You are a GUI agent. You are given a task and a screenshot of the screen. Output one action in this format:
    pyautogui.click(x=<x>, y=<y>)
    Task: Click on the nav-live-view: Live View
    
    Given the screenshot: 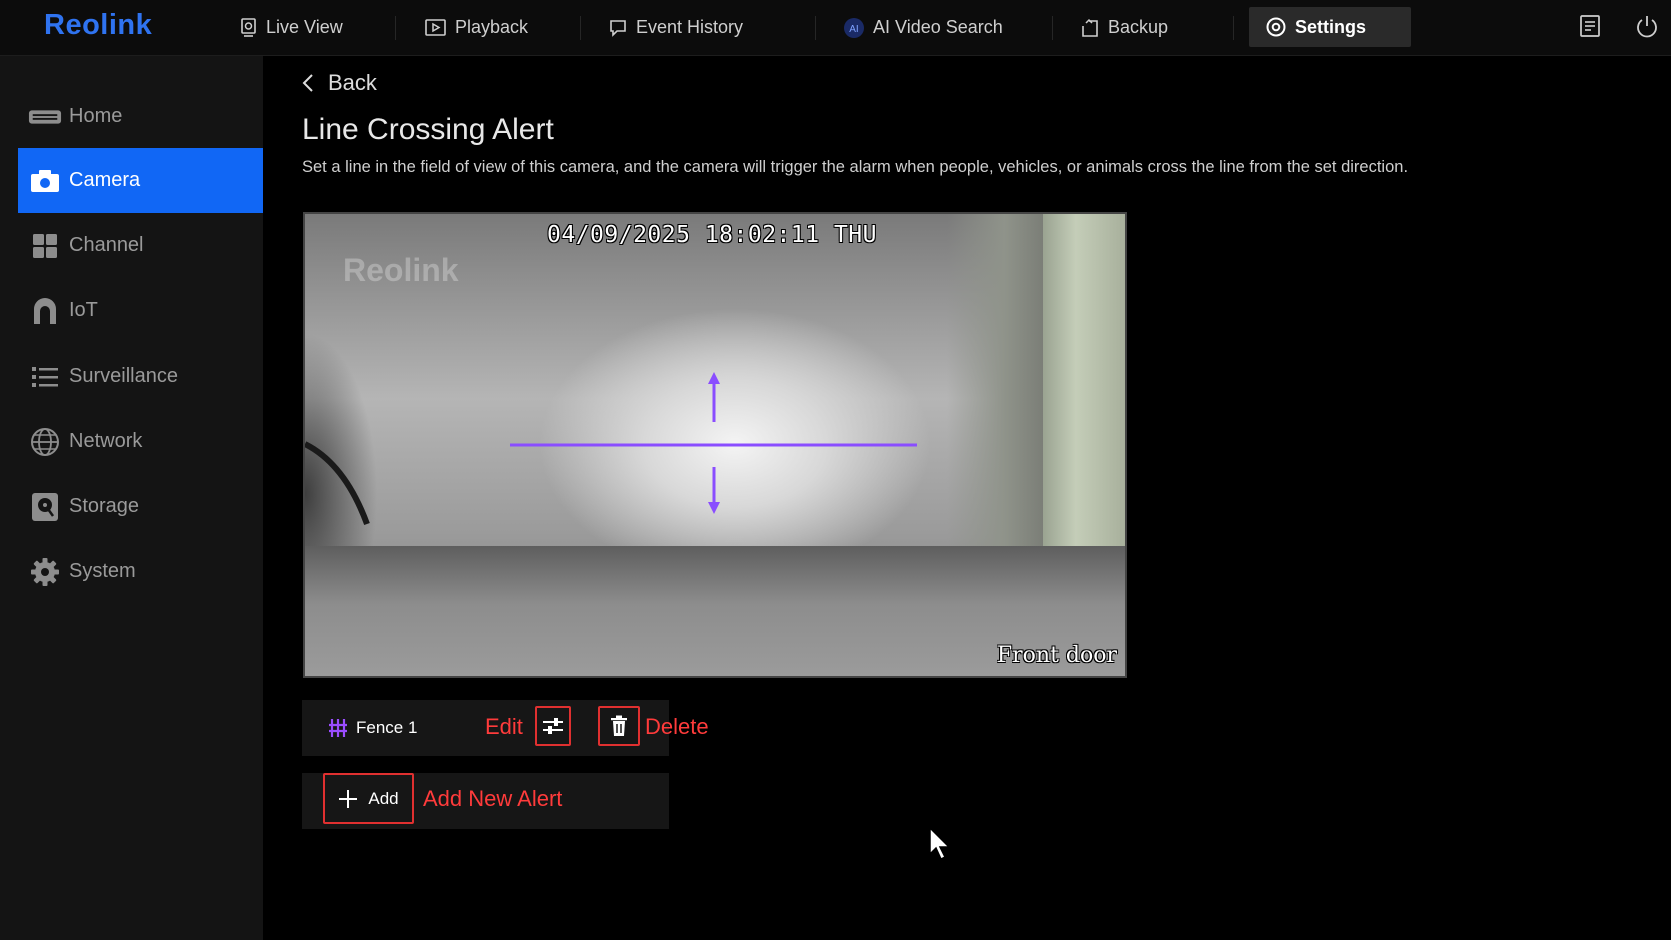 What is the action you would take?
    pyautogui.click(x=291, y=27)
    